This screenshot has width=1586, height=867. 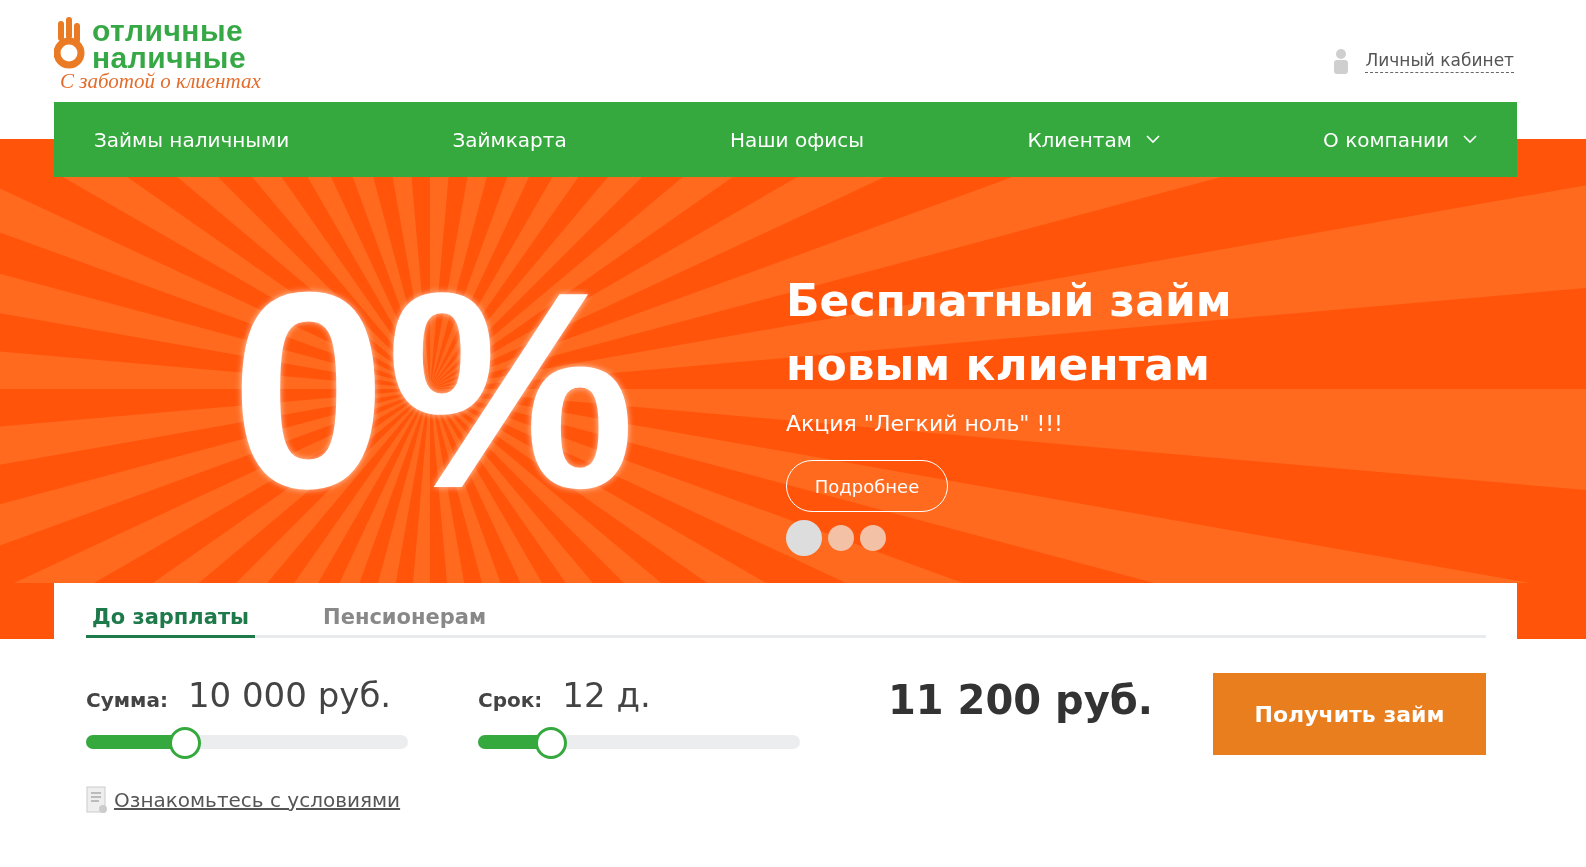 What do you see at coordinates (192, 139) in the screenshot?
I see `nav-item: Займы наличными` at bounding box center [192, 139].